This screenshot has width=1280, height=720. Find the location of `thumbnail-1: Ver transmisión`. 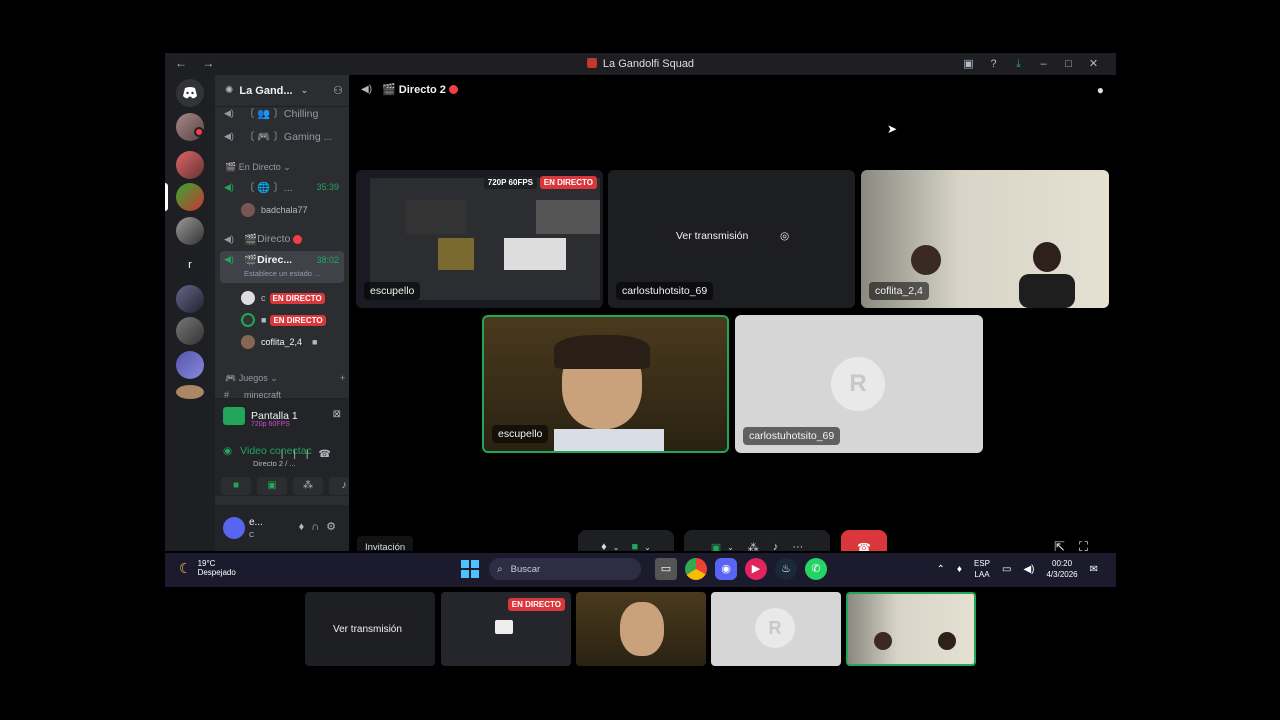

thumbnail-1: Ver transmisión is located at coordinates (370, 629).